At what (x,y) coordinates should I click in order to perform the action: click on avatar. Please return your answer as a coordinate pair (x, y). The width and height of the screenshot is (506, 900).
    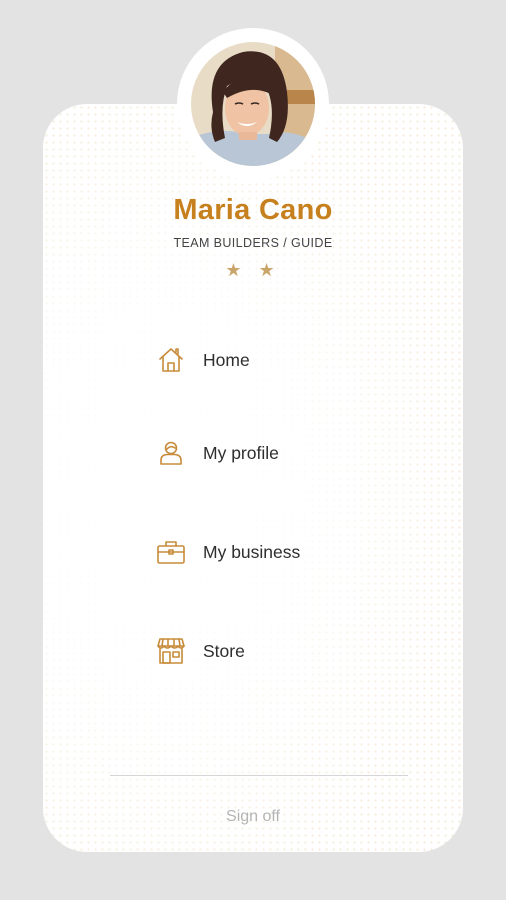
    Looking at the image, I should click on (253, 104).